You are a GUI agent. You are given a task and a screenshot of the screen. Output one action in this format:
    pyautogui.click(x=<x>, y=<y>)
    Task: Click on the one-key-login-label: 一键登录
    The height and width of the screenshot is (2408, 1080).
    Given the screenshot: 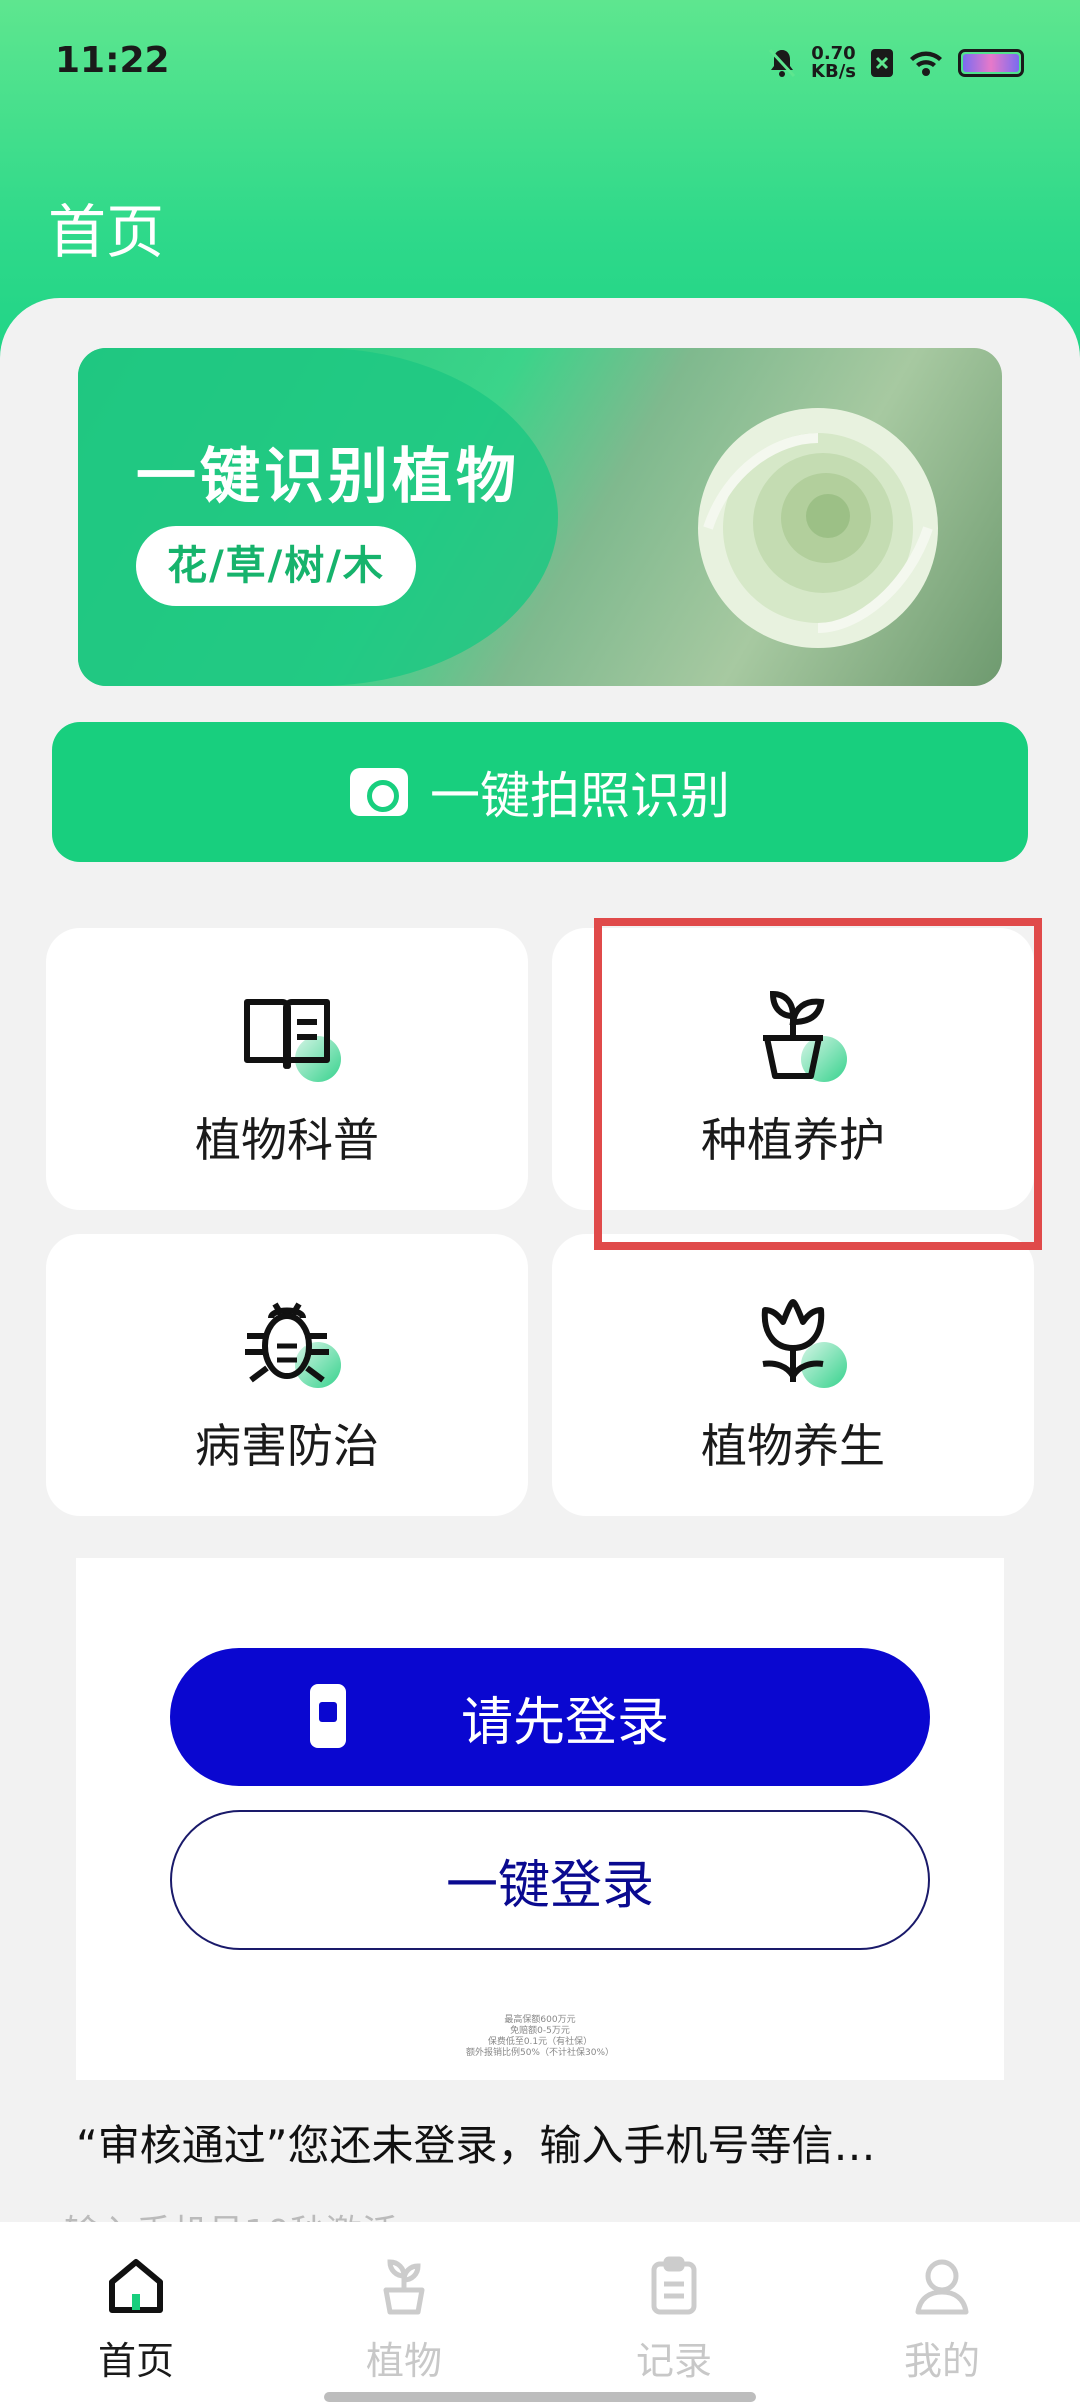 What is the action you would take?
    pyautogui.click(x=549, y=1885)
    